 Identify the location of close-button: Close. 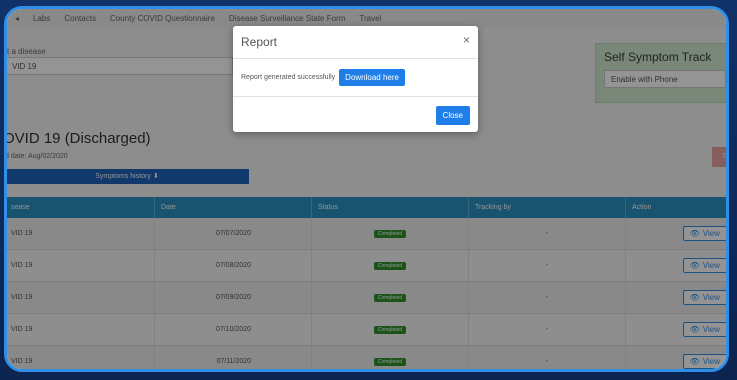
(452, 115).